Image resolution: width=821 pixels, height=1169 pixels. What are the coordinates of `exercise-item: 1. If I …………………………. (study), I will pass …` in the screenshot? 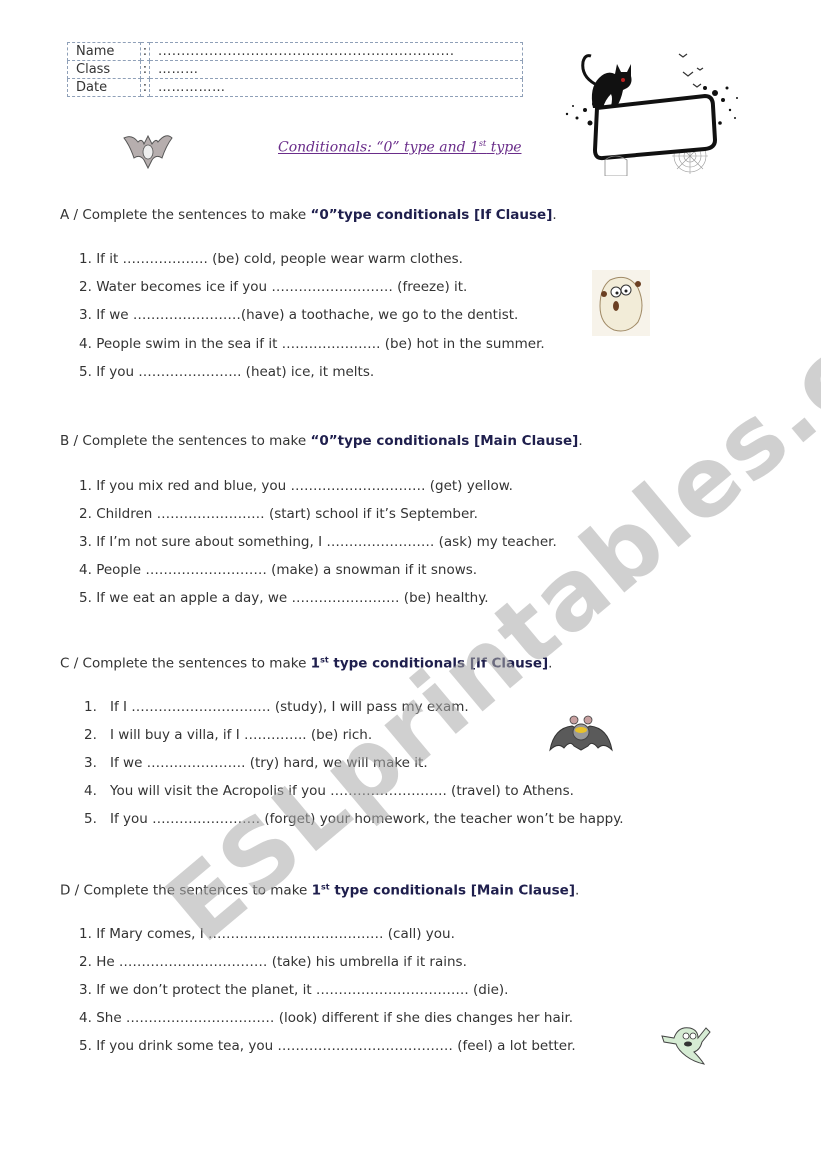 It's located at (276, 707).